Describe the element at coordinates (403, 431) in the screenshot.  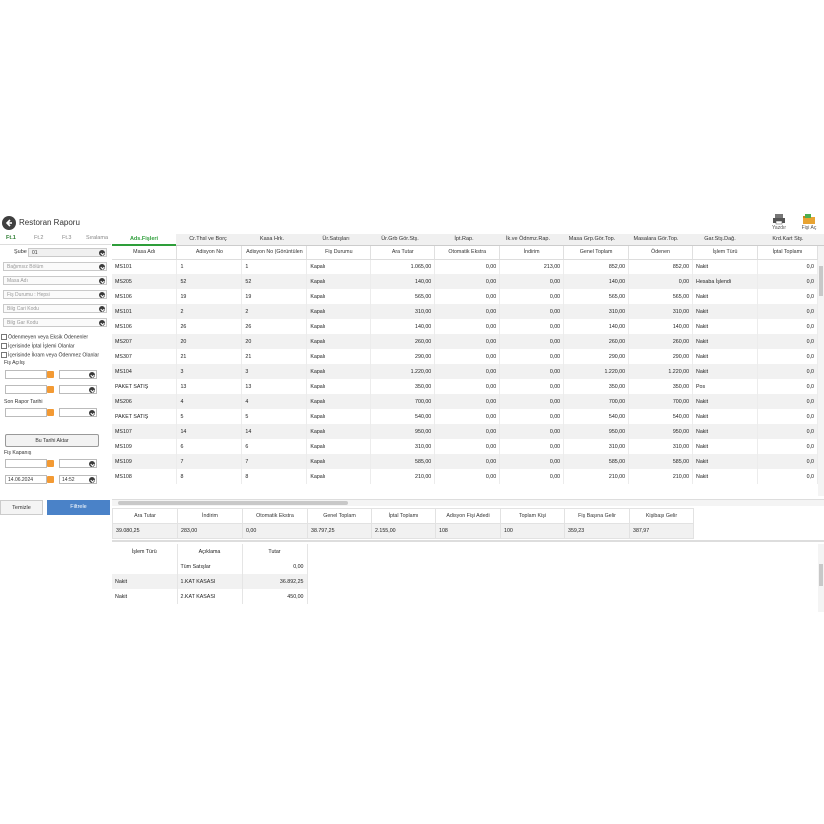
I see `table-cell: 950,00` at that location.